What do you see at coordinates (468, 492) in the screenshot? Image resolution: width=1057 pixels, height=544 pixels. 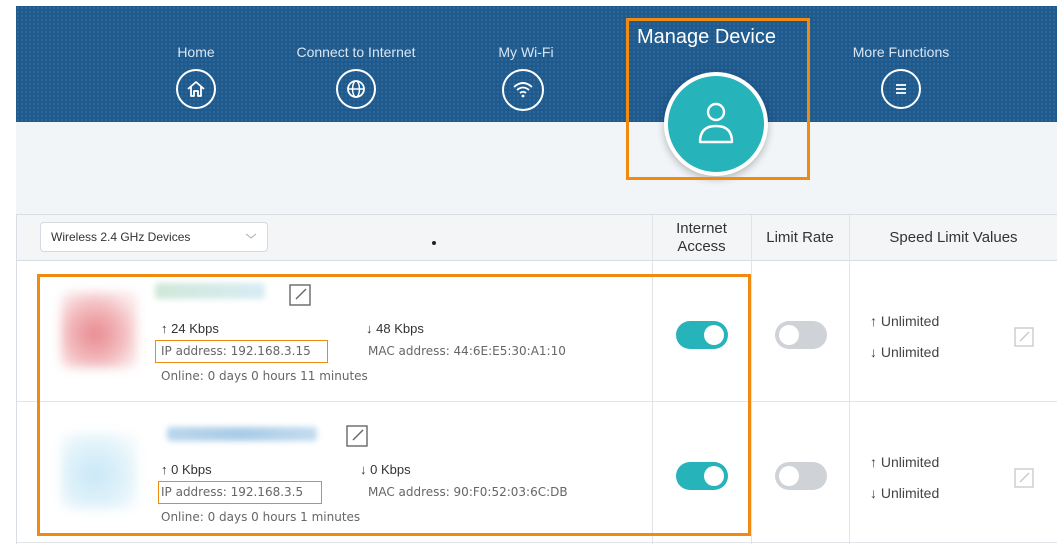 I see `mac-address: MAC address: 90:F0:52:03:6C:DB` at bounding box center [468, 492].